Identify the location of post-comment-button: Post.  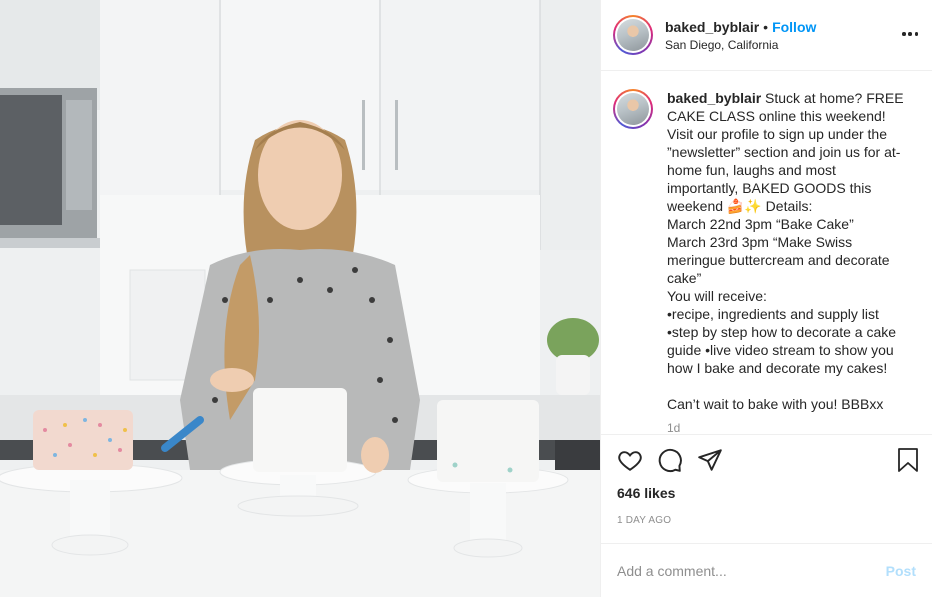
(901, 571).